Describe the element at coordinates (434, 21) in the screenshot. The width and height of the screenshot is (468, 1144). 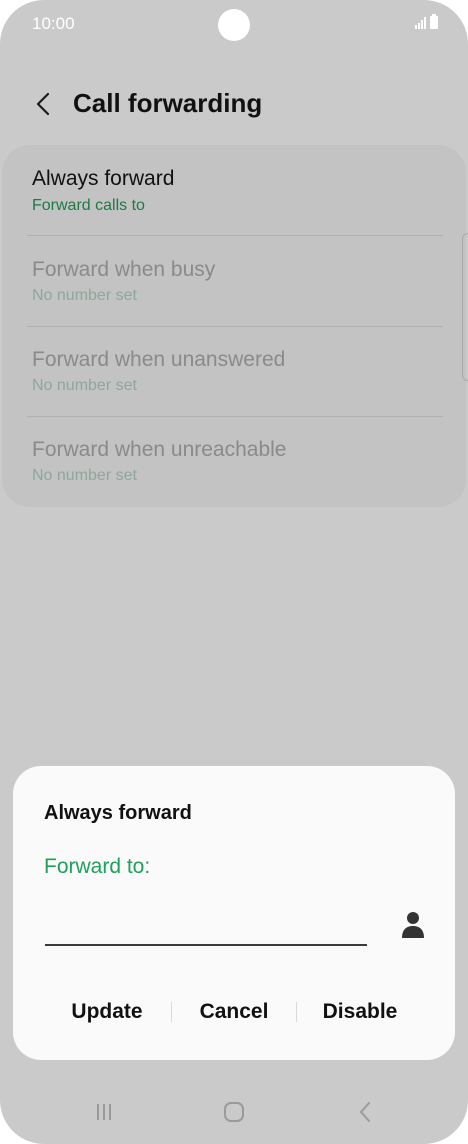
I see `battery-icon` at that location.